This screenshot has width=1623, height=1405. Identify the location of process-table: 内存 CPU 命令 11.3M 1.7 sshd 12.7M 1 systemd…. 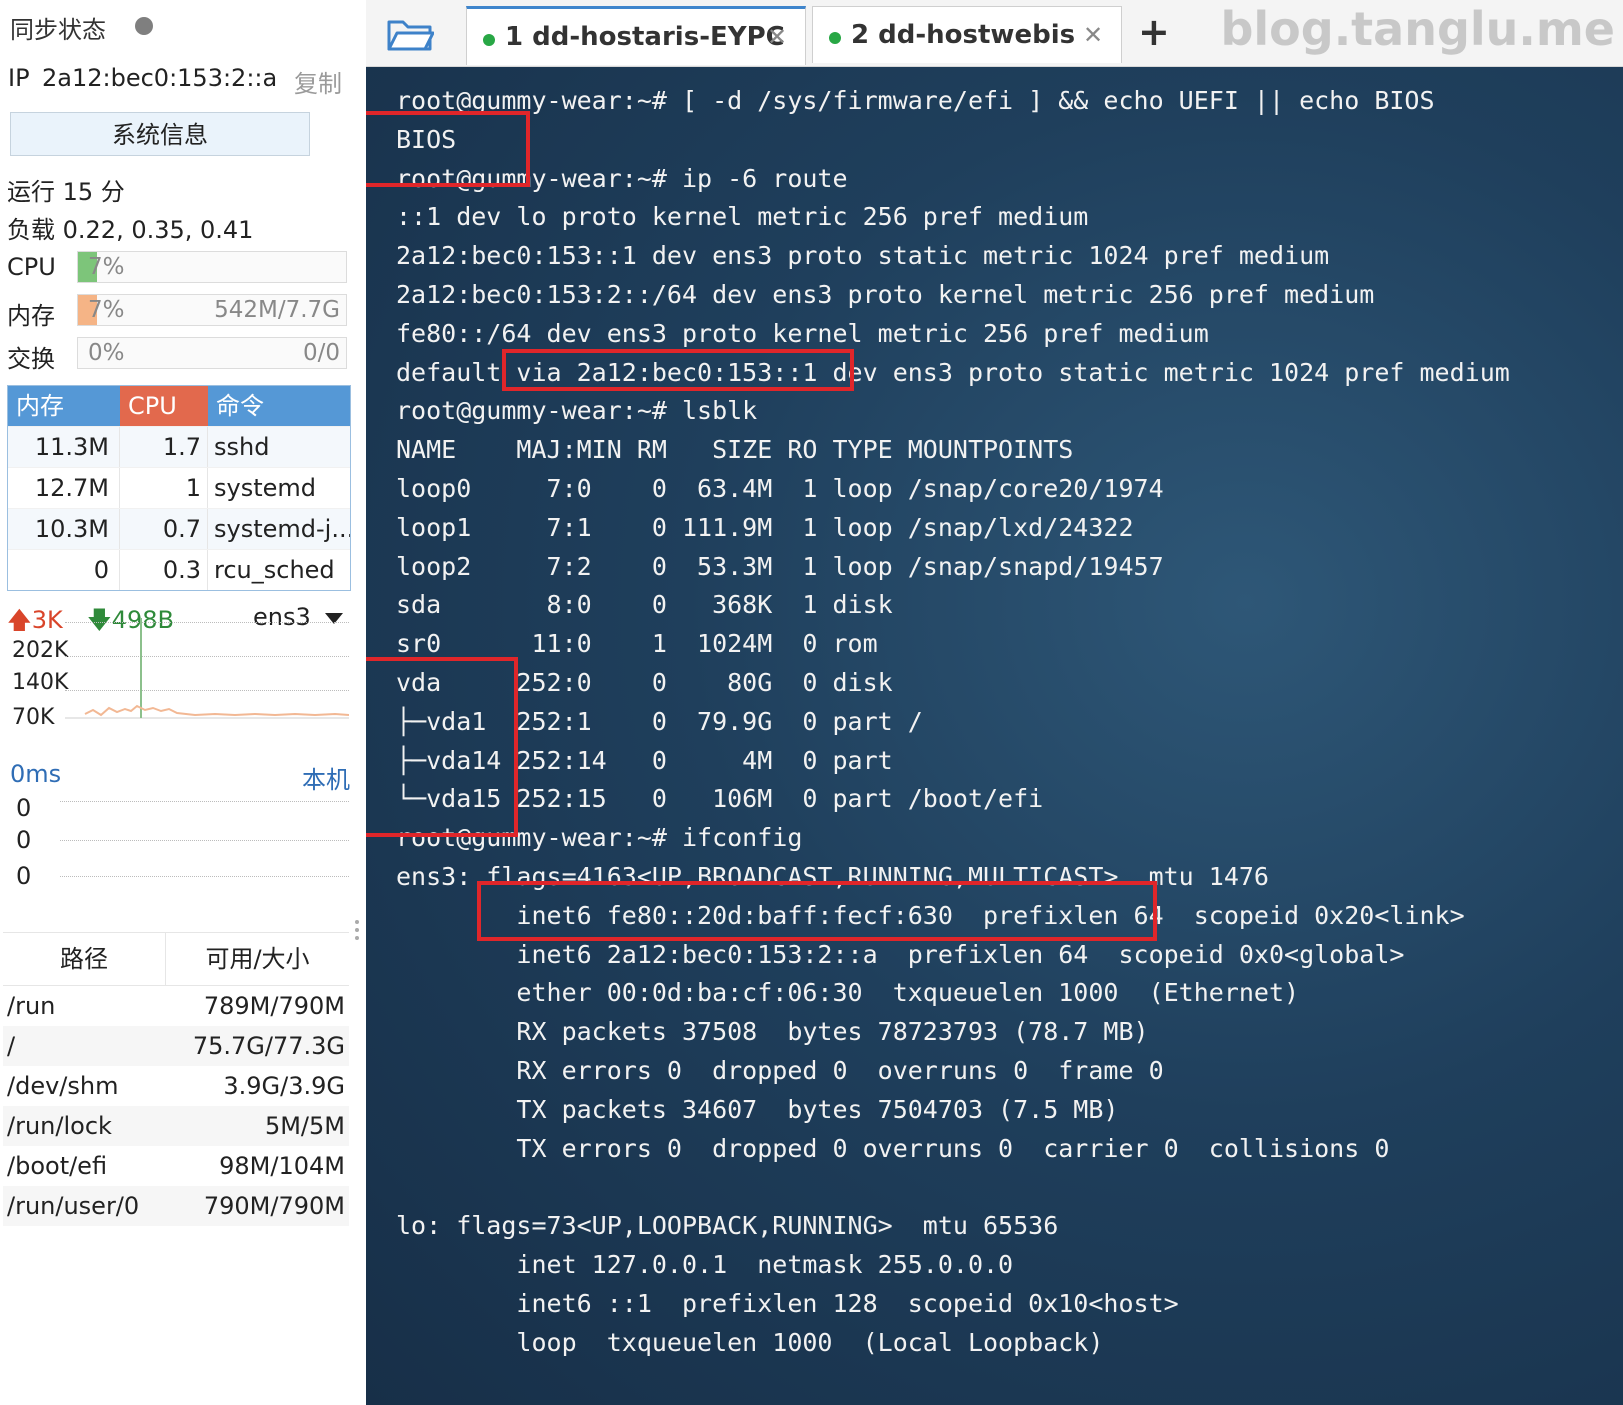
(179, 488).